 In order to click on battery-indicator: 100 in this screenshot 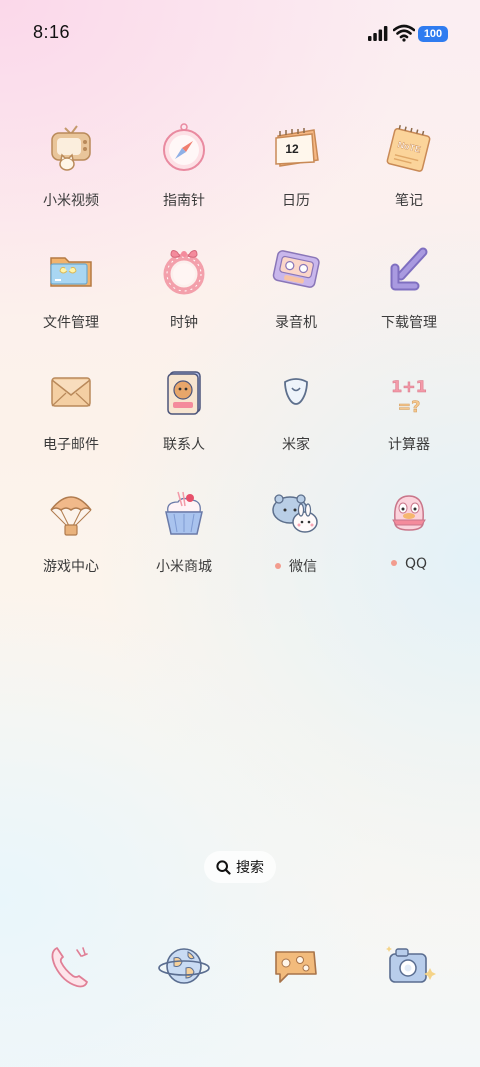, I will do `click(433, 34)`.